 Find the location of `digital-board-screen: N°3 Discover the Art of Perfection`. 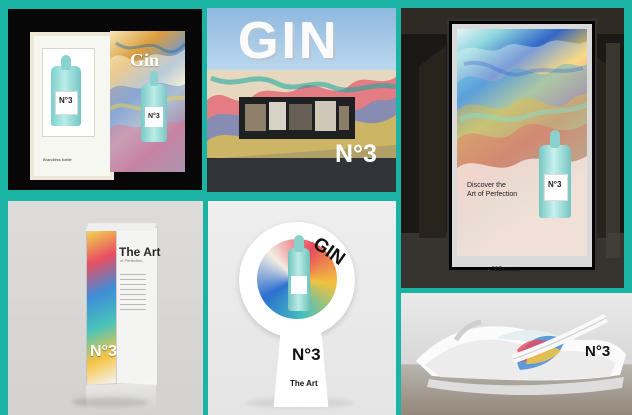

digital-board-screen: N°3 Discover the Art of Perfection is located at coordinates (522, 142).